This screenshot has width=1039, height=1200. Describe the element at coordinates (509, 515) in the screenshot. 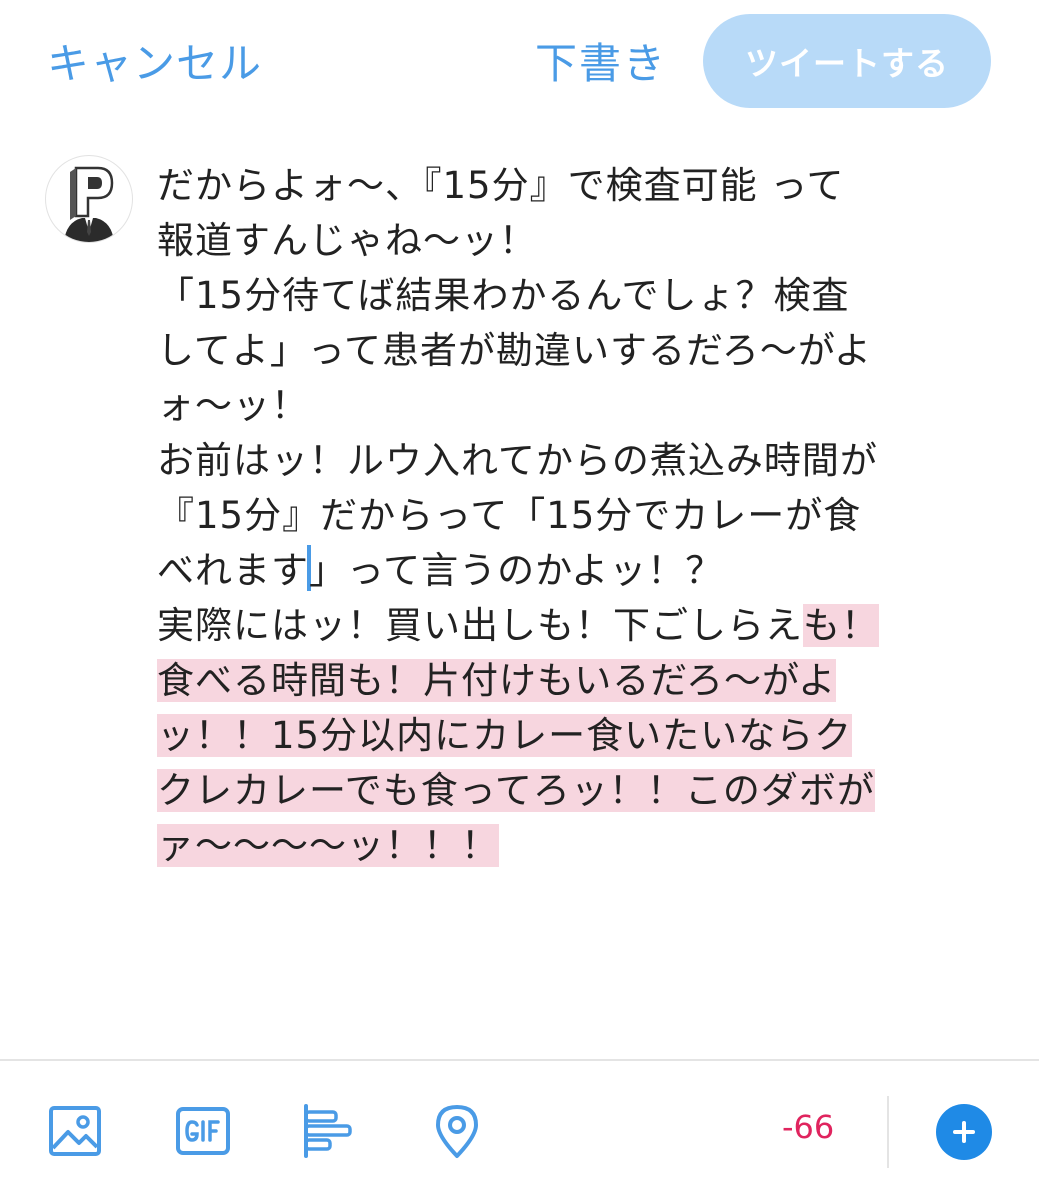

I see `text-line: 『15分』だからって「15分でカレーが食` at that location.